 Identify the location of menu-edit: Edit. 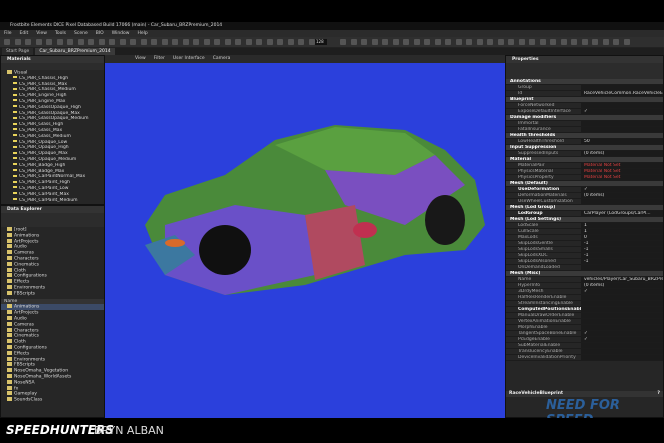
(24, 33).